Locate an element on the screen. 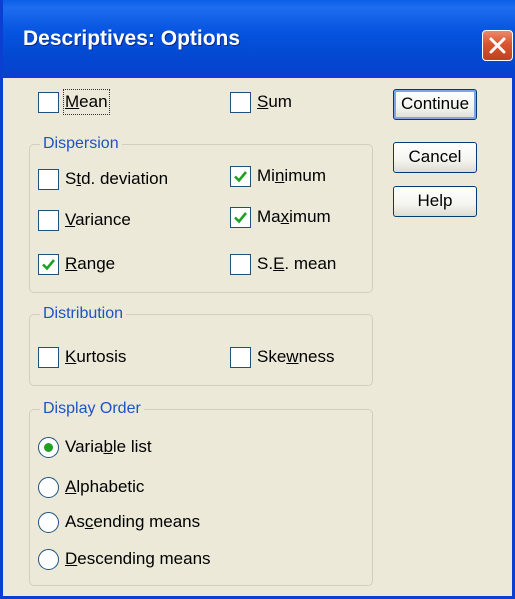 The height and width of the screenshot is (599, 515). sum-checkbox is located at coordinates (240, 102).